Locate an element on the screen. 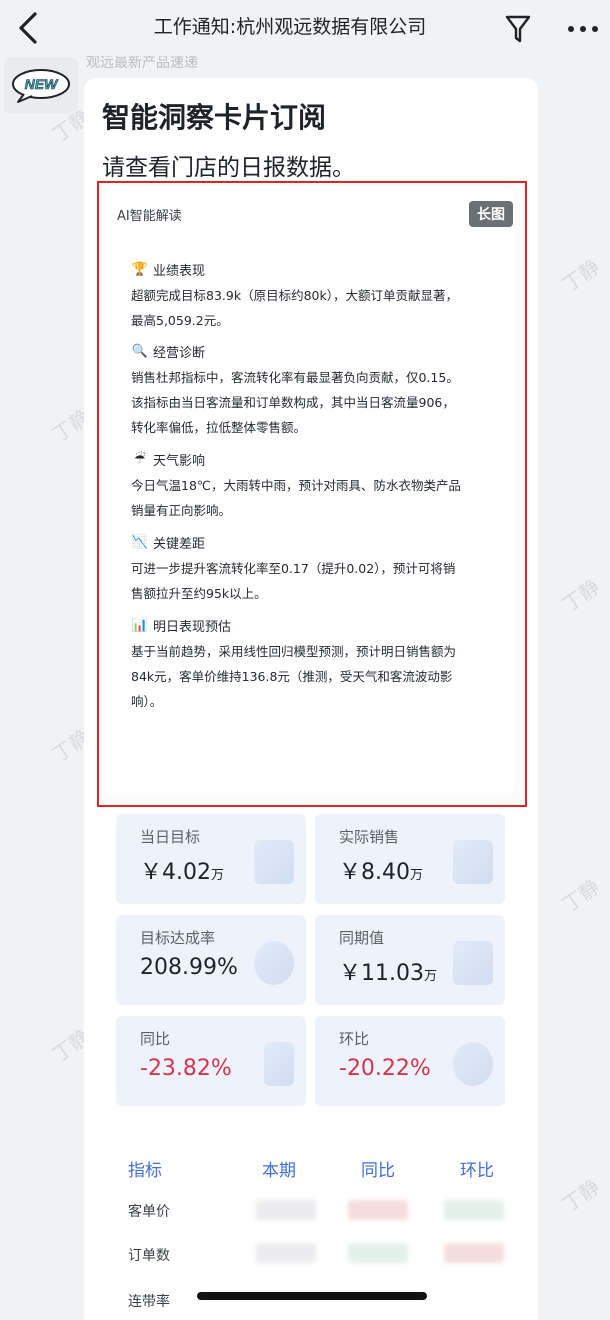 This screenshot has width=610, height=1320. magnifier-icon: 🔍 is located at coordinates (140, 351).